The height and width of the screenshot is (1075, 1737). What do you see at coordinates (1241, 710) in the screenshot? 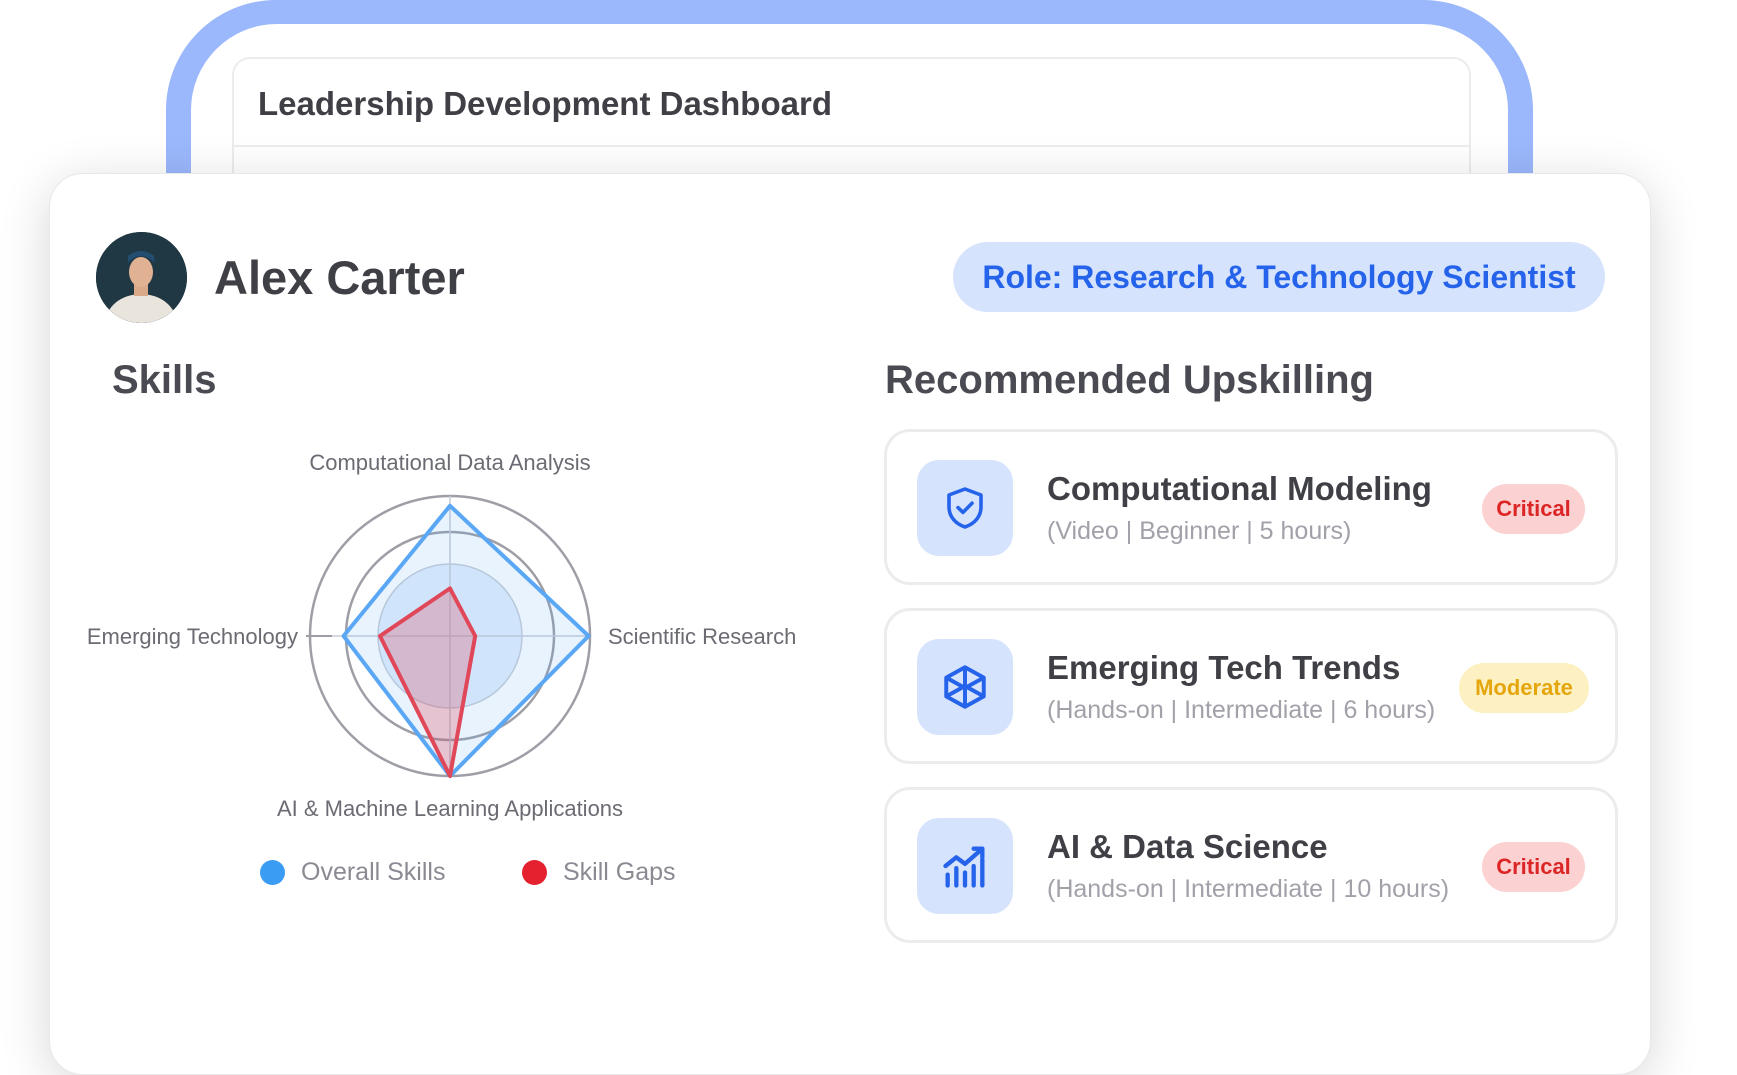
I see `course-meta: (Hands-on | Intermediate | 6 hours)` at bounding box center [1241, 710].